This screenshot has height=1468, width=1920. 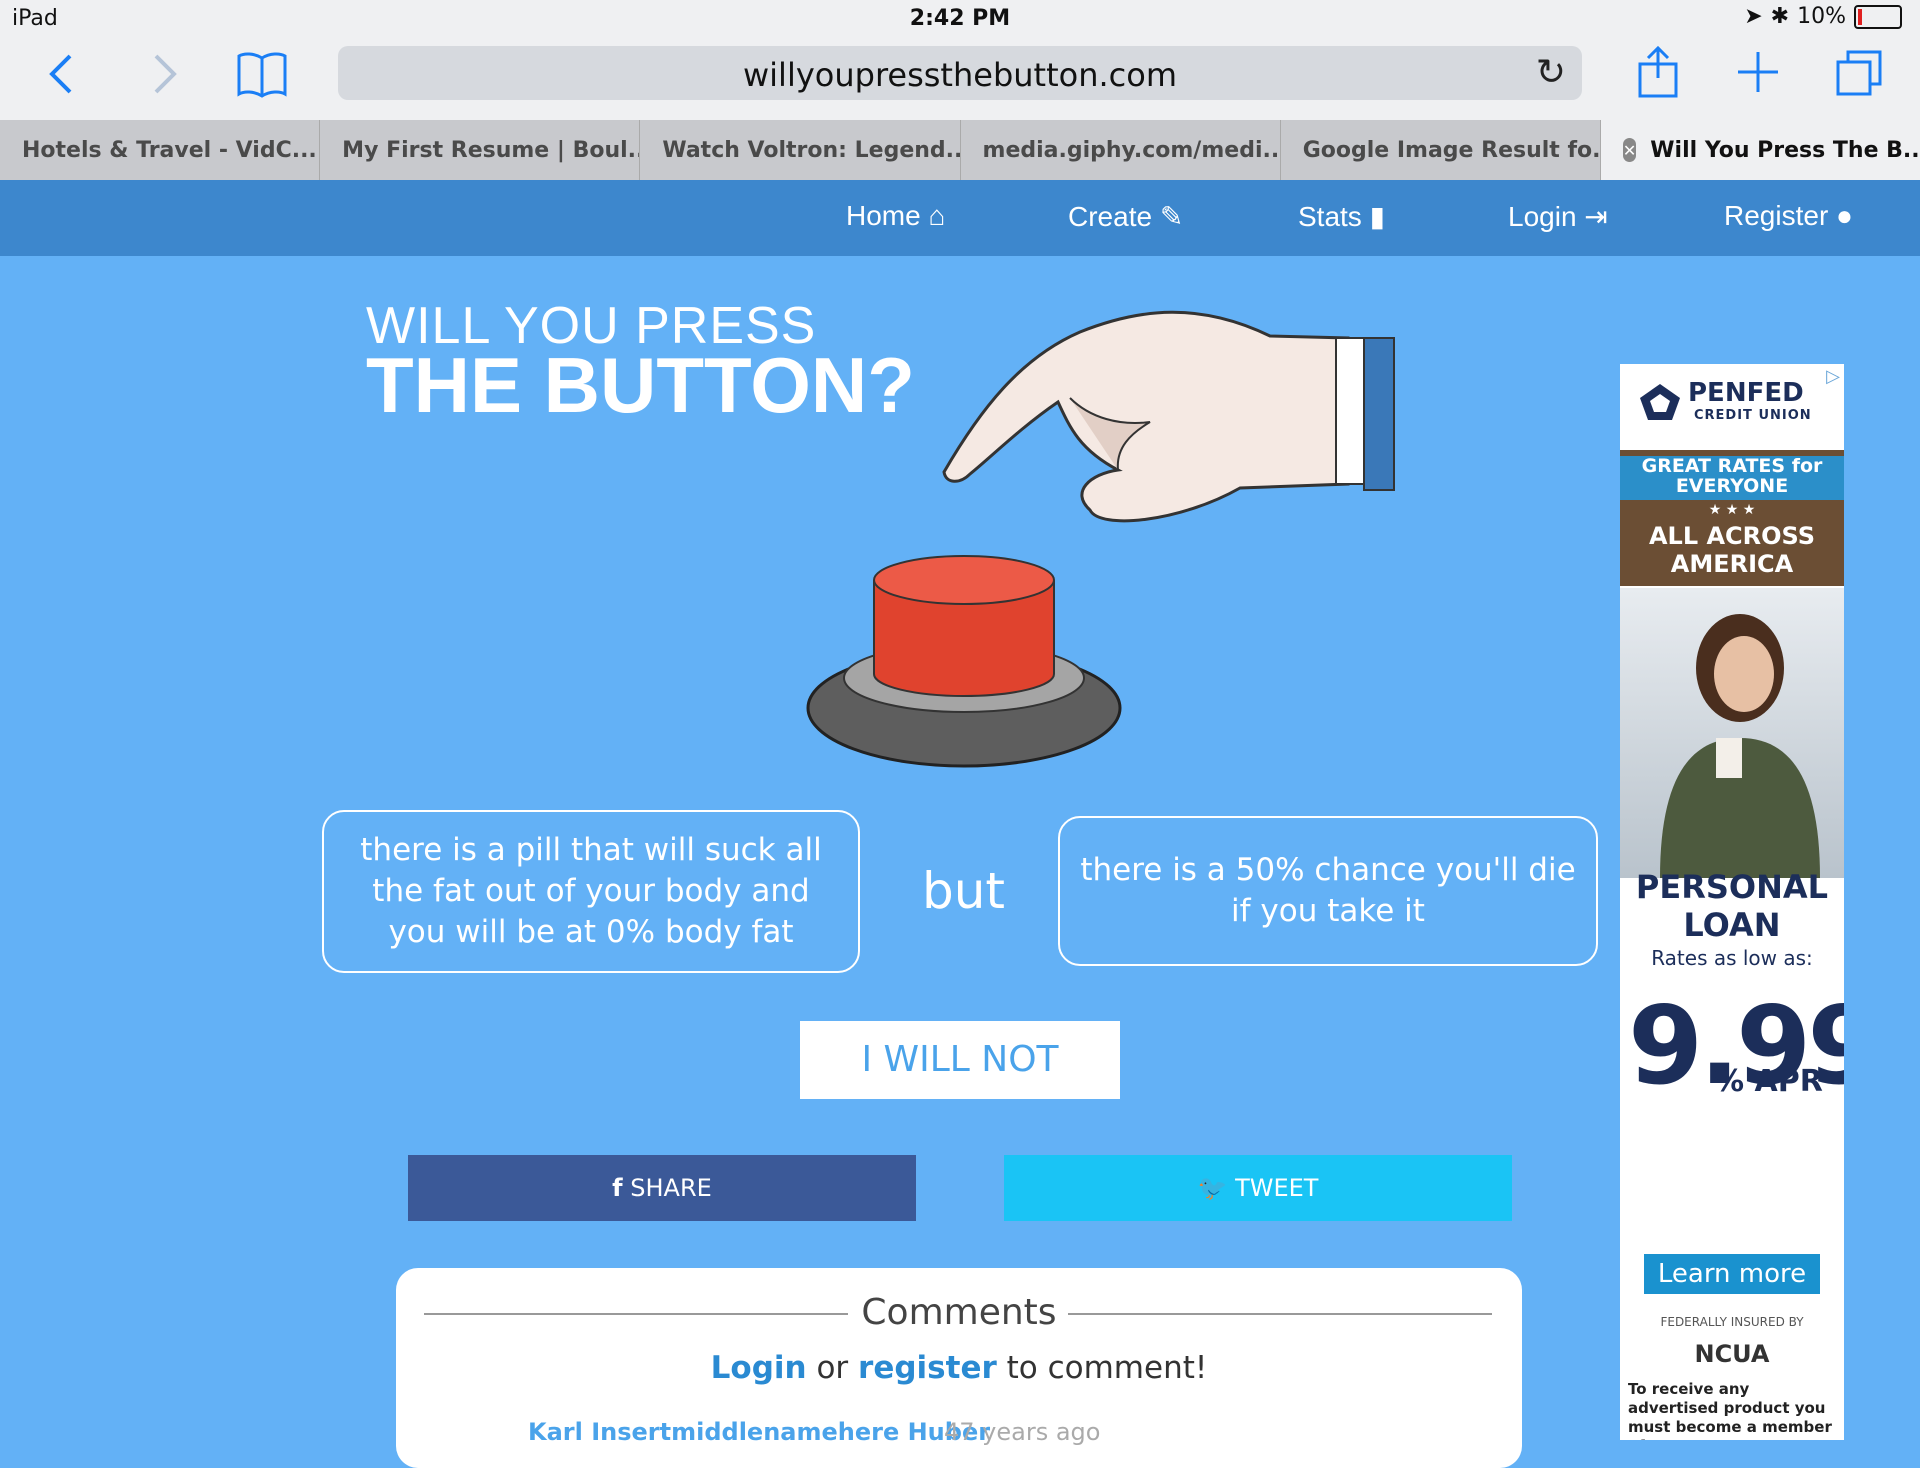 I want to click on ad-learn-more-button: Learn more, so click(x=1732, y=1274).